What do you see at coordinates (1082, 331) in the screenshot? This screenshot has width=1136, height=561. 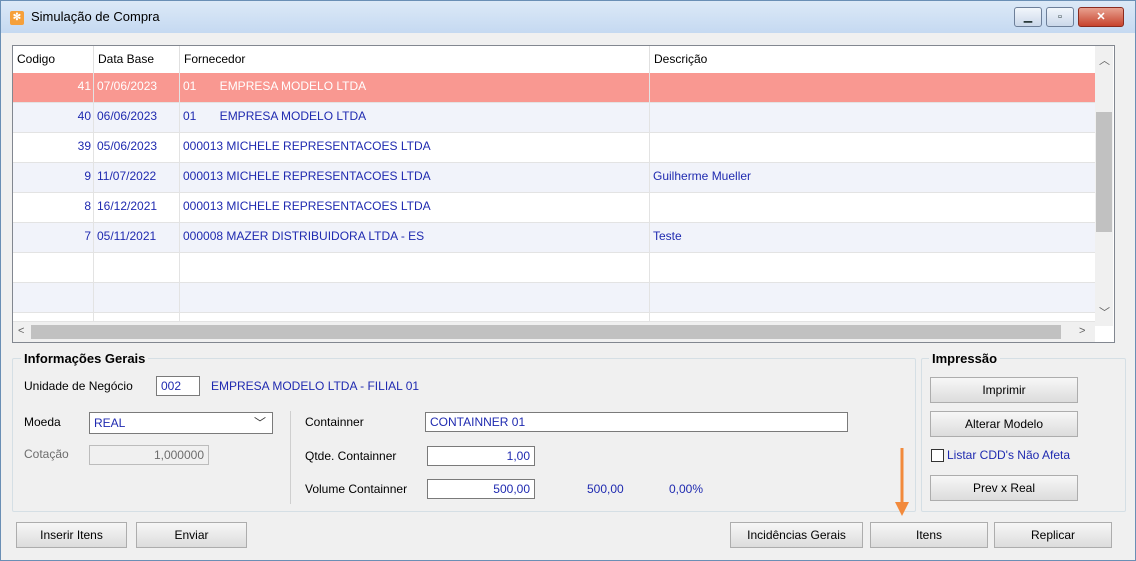 I see `scroll-right-icon: >` at bounding box center [1082, 331].